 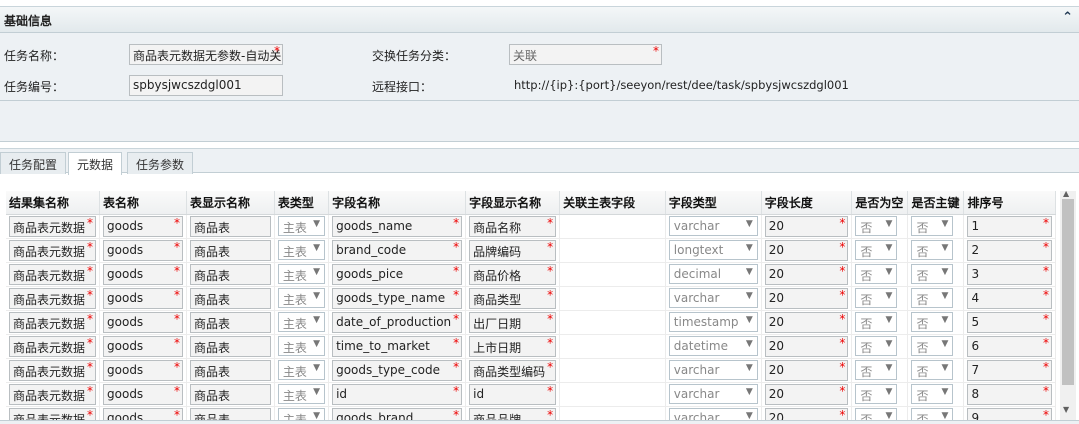 What do you see at coordinates (160, 163) in the screenshot?
I see `tab-task-params: 任务参数` at bounding box center [160, 163].